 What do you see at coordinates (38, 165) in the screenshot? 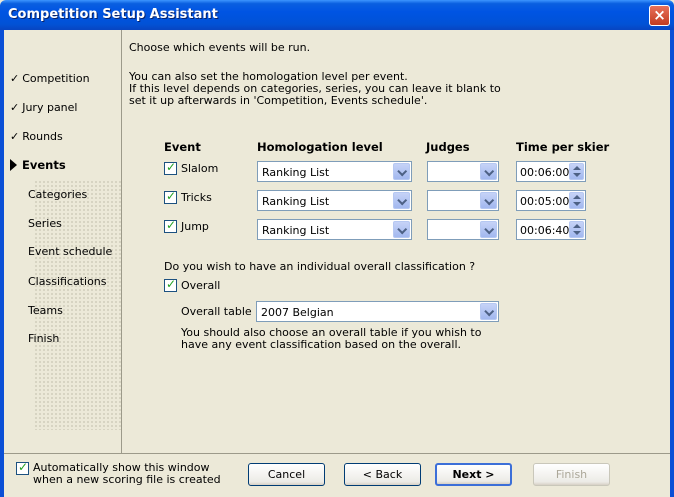
I see `step-events: Events` at bounding box center [38, 165].